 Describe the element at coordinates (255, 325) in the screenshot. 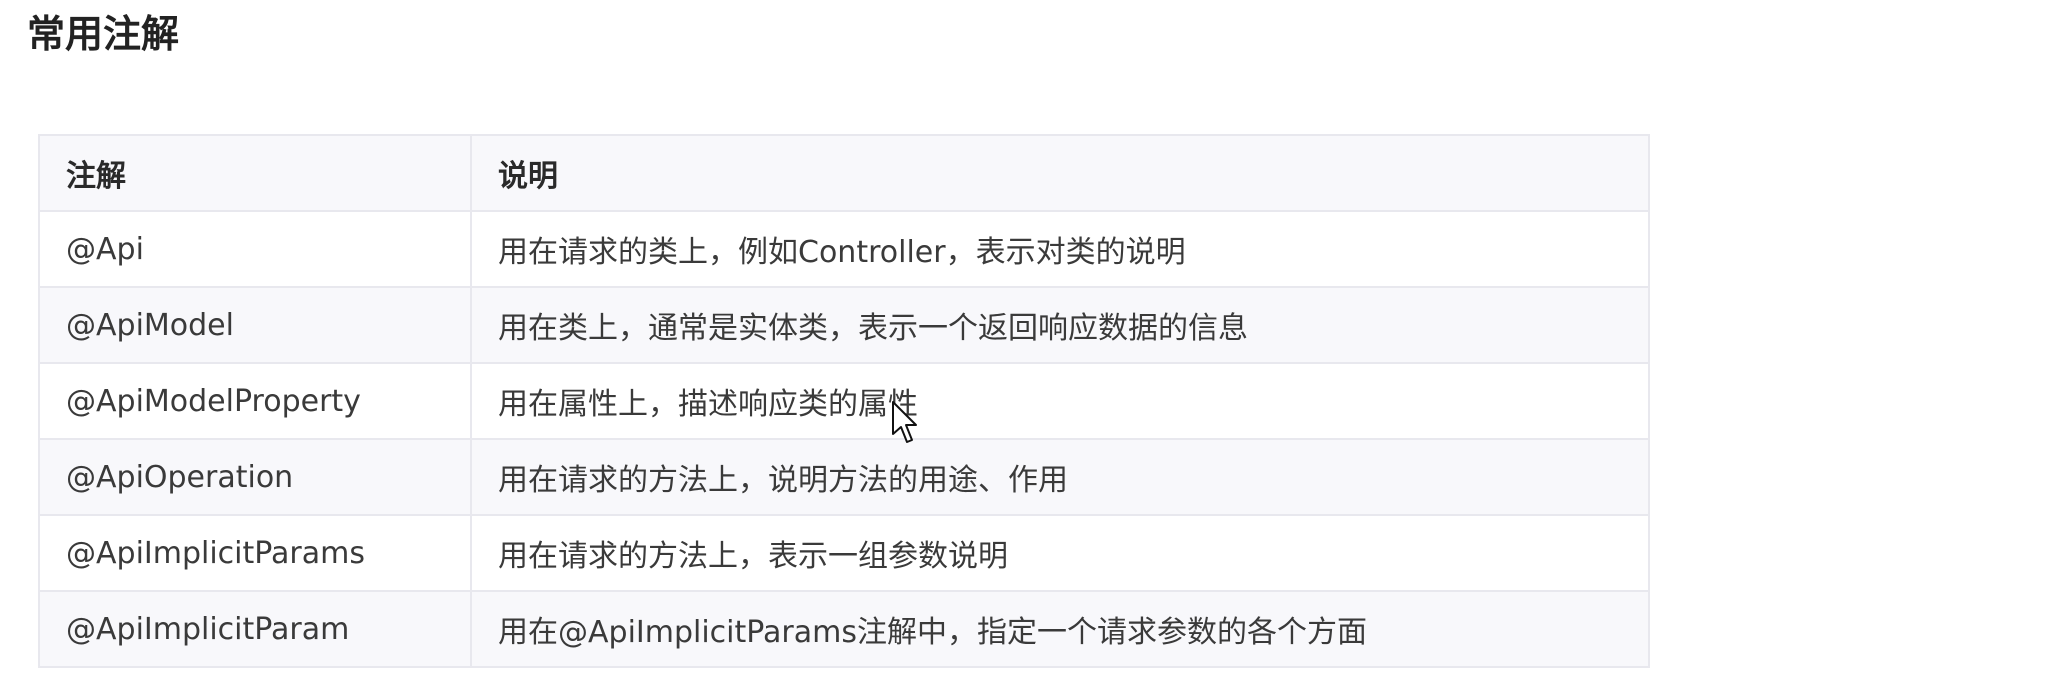

I see `annotation-cell: @ApiModel` at that location.